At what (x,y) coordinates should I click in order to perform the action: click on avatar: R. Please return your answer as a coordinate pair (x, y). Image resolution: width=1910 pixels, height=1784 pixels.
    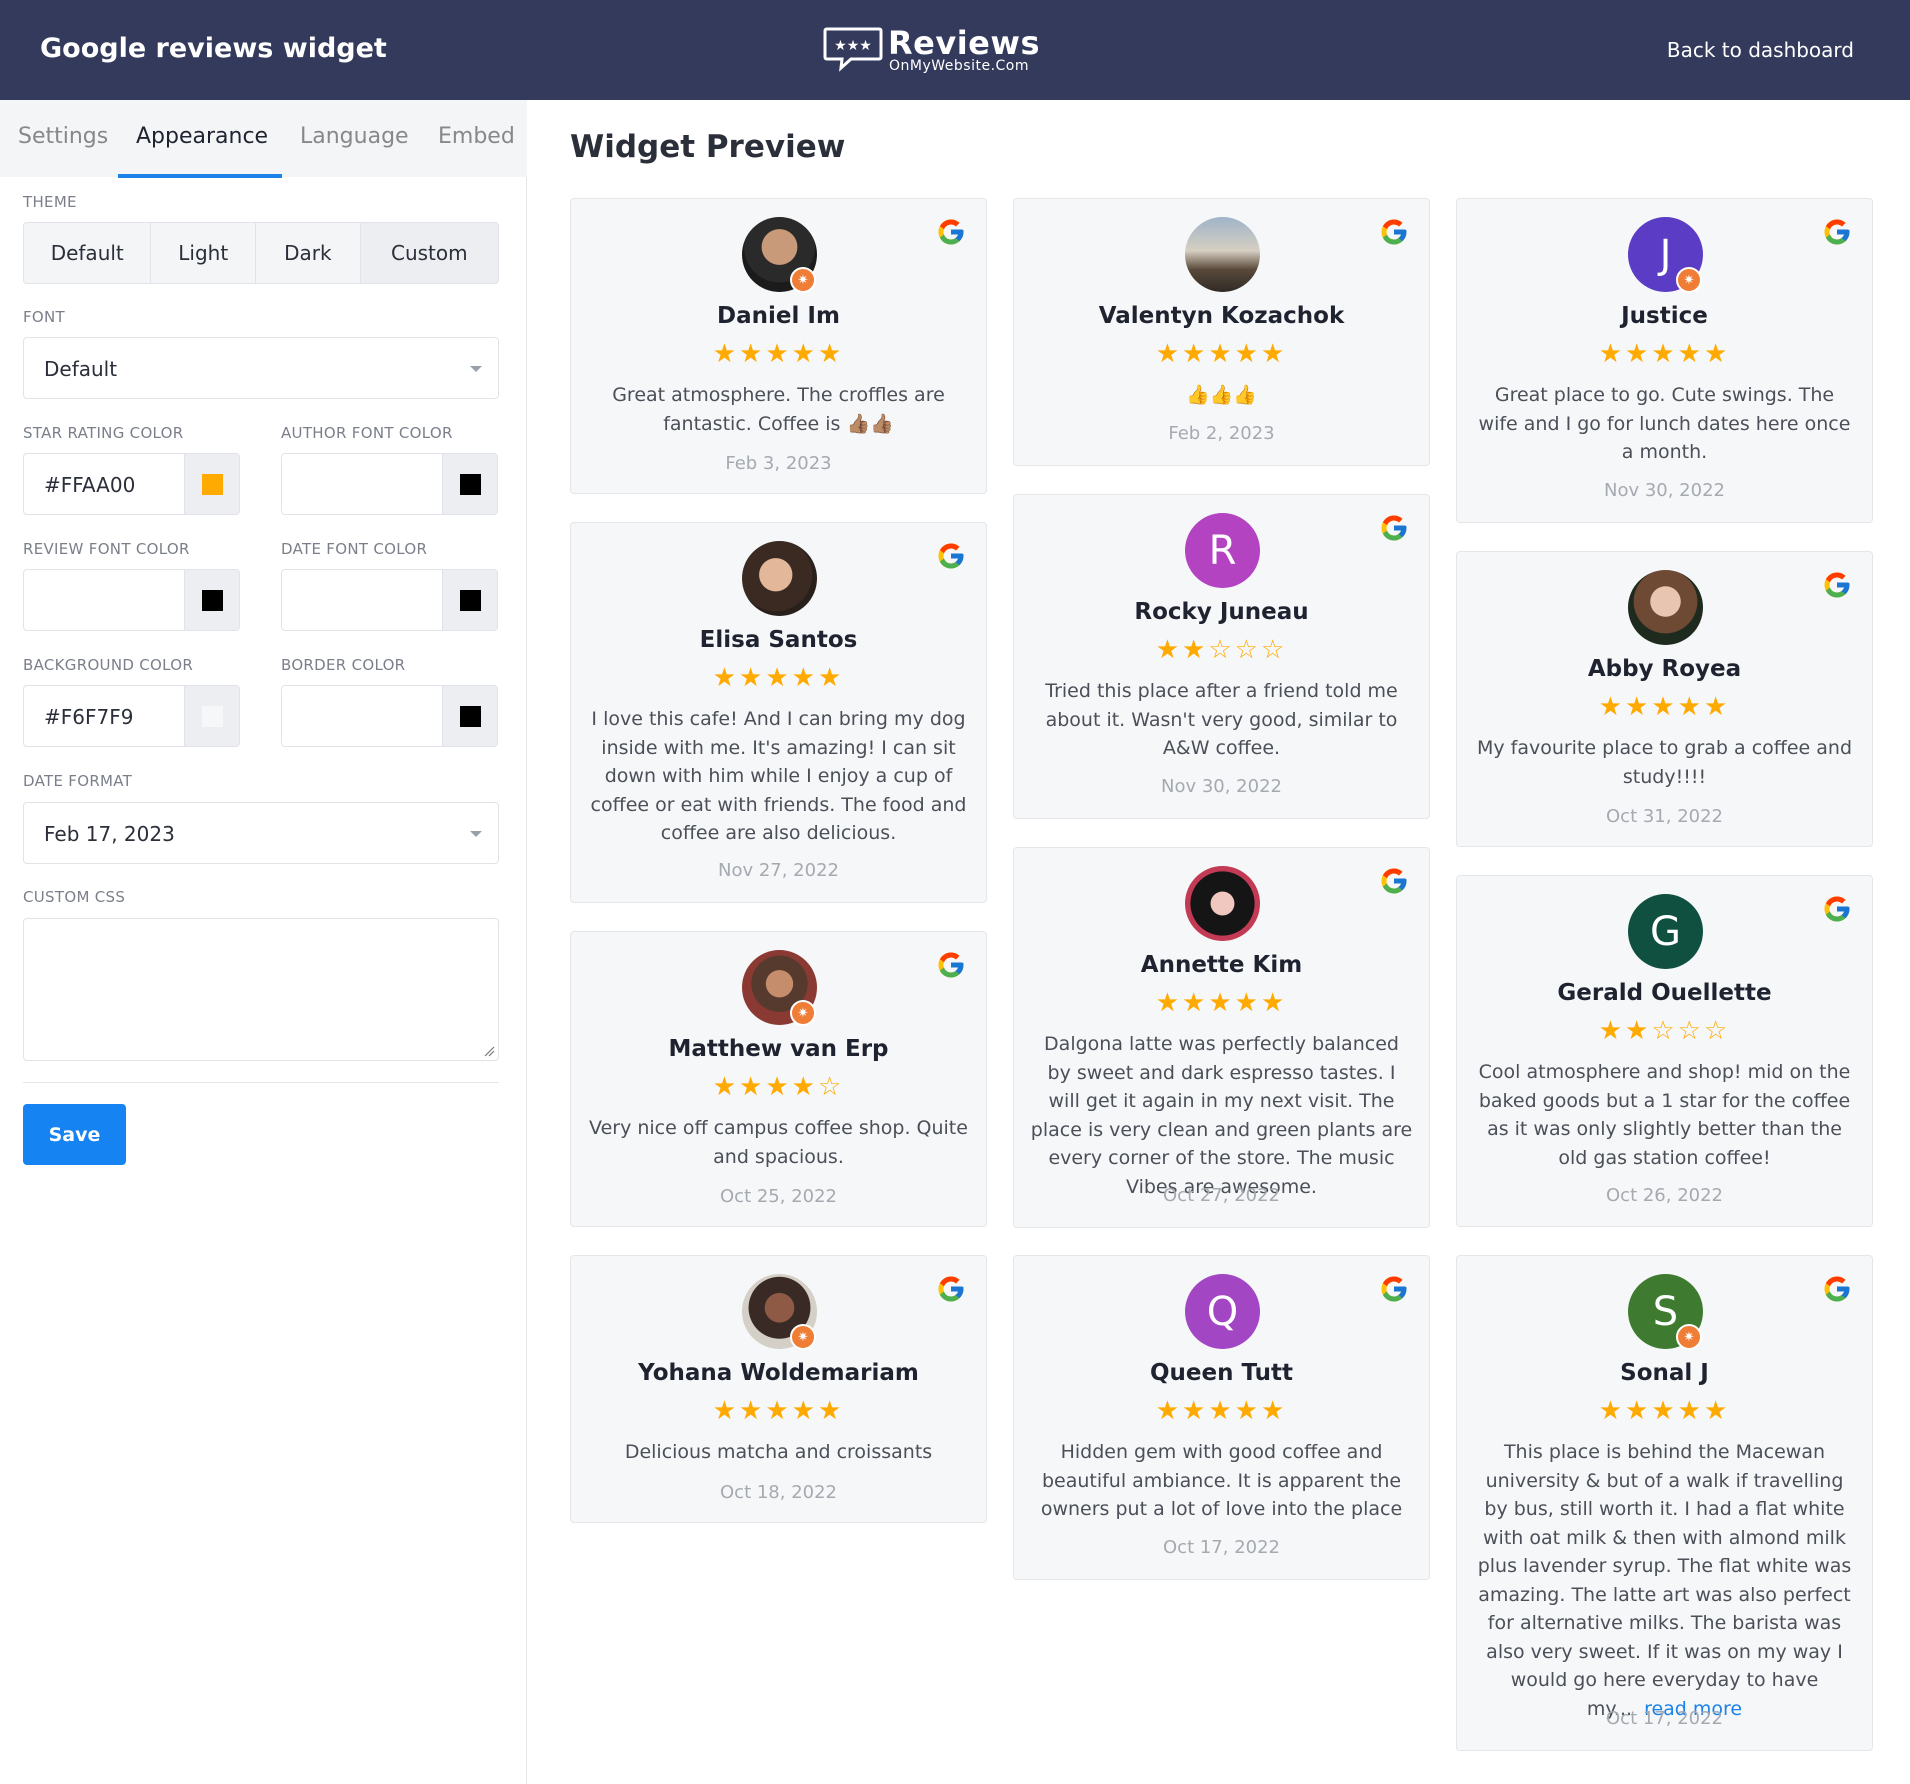
    Looking at the image, I should click on (1222, 550).